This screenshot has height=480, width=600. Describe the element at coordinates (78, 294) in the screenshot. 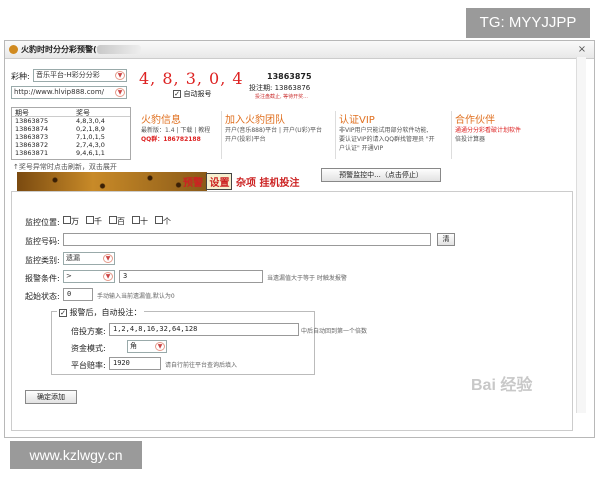

I see `start-state-input: 0` at that location.